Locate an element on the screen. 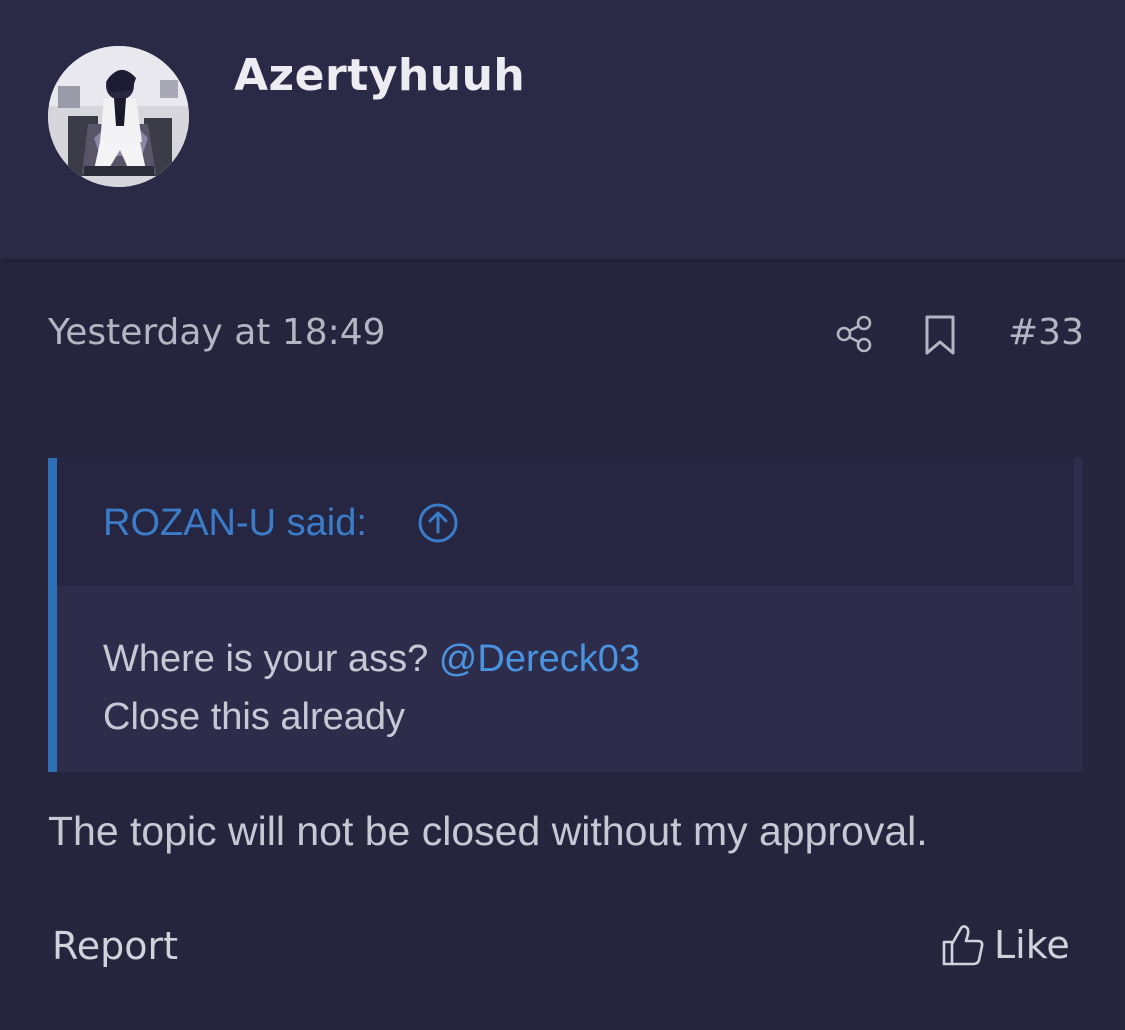 The image size is (1125, 1030). quote-line-2: Close this already is located at coordinates (254, 717).